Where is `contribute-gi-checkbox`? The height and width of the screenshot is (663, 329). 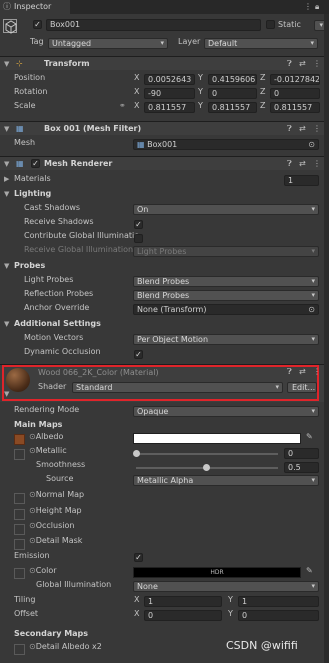 contribute-gi-checkbox is located at coordinates (138, 238).